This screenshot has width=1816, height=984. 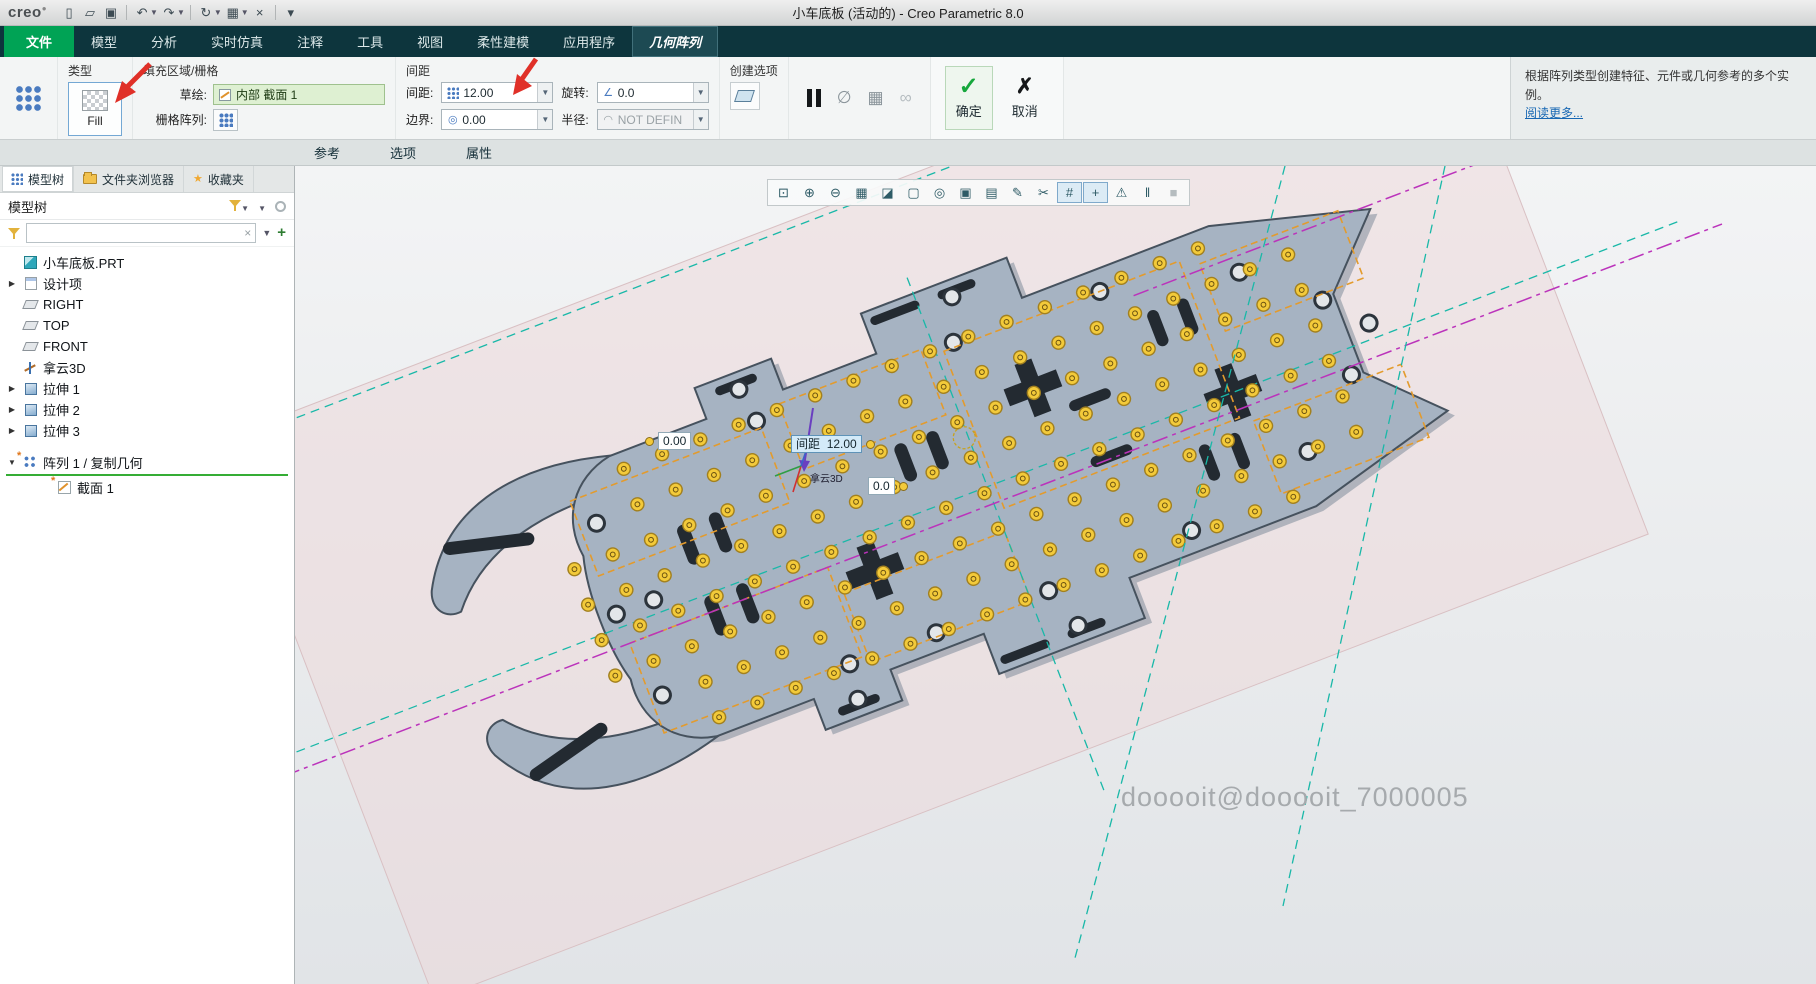 What do you see at coordinates (675, 41) in the screenshot?
I see `menu-tab-geometry-pattern: 几何阵列` at bounding box center [675, 41].